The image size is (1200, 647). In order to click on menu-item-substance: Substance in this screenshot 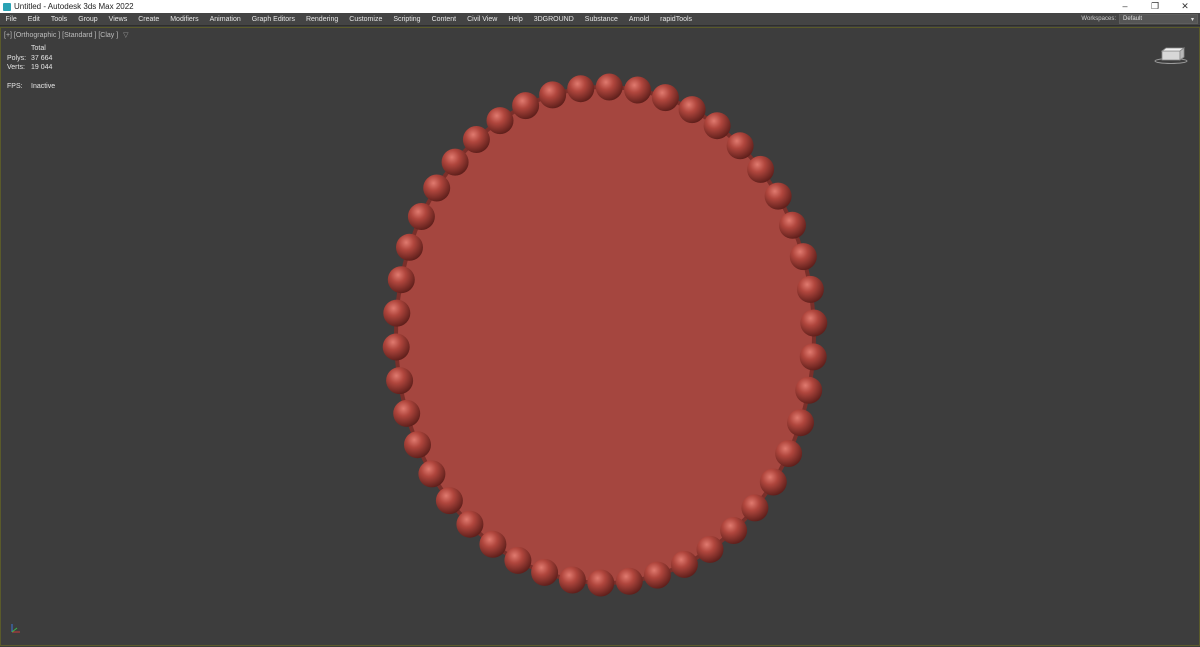, I will do `click(601, 19)`.